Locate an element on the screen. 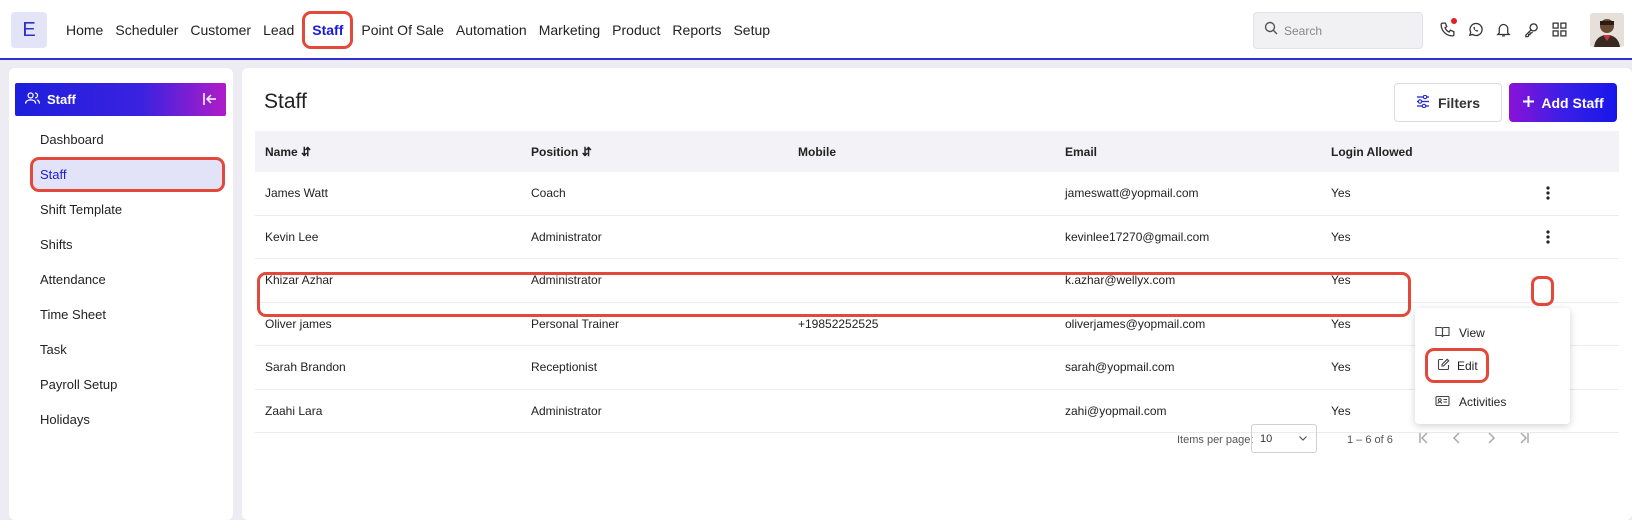  sidebar-title: Staff is located at coordinates (61, 99).